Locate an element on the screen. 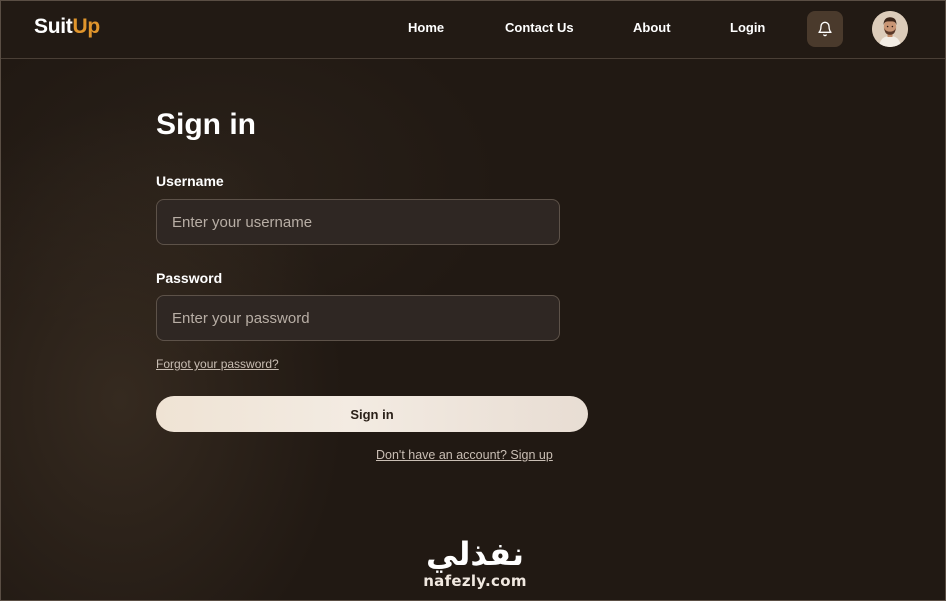 The width and height of the screenshot is (946, 601). nav-home: Home is located at coordinates (426, 27).